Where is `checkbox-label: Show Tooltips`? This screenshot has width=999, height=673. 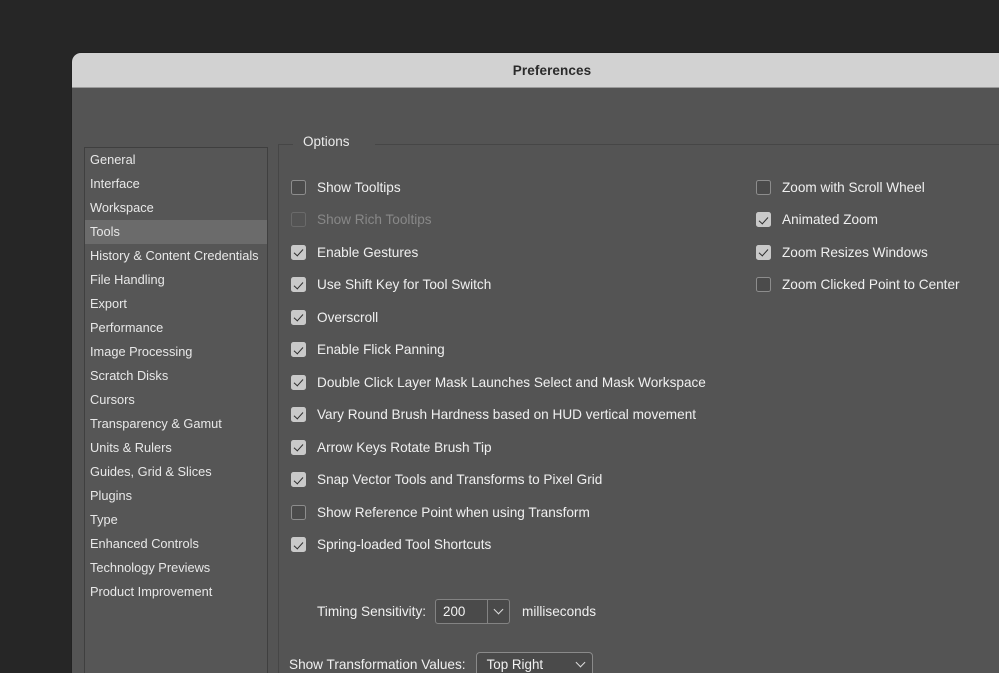 checkbox-label: Show Tooltips is located at coordinates (359, 187).